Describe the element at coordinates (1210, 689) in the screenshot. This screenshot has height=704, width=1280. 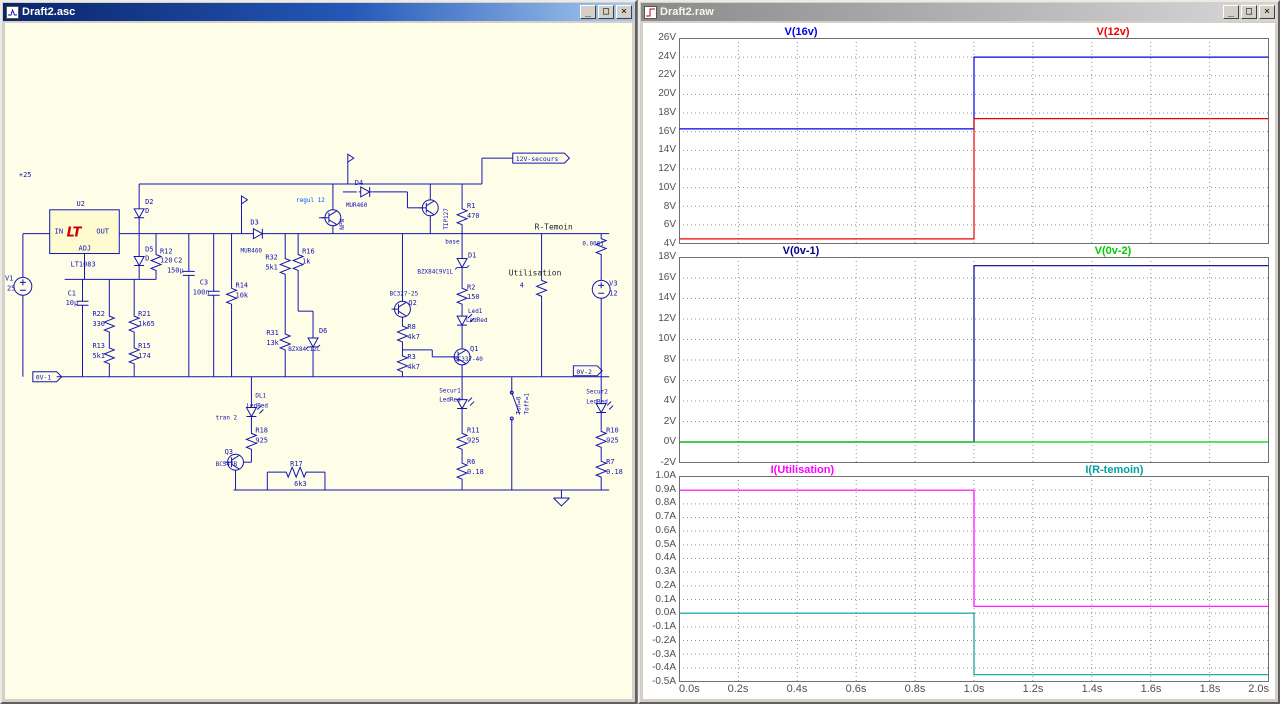
I see `x-tick-label: 1.8s` at that location.